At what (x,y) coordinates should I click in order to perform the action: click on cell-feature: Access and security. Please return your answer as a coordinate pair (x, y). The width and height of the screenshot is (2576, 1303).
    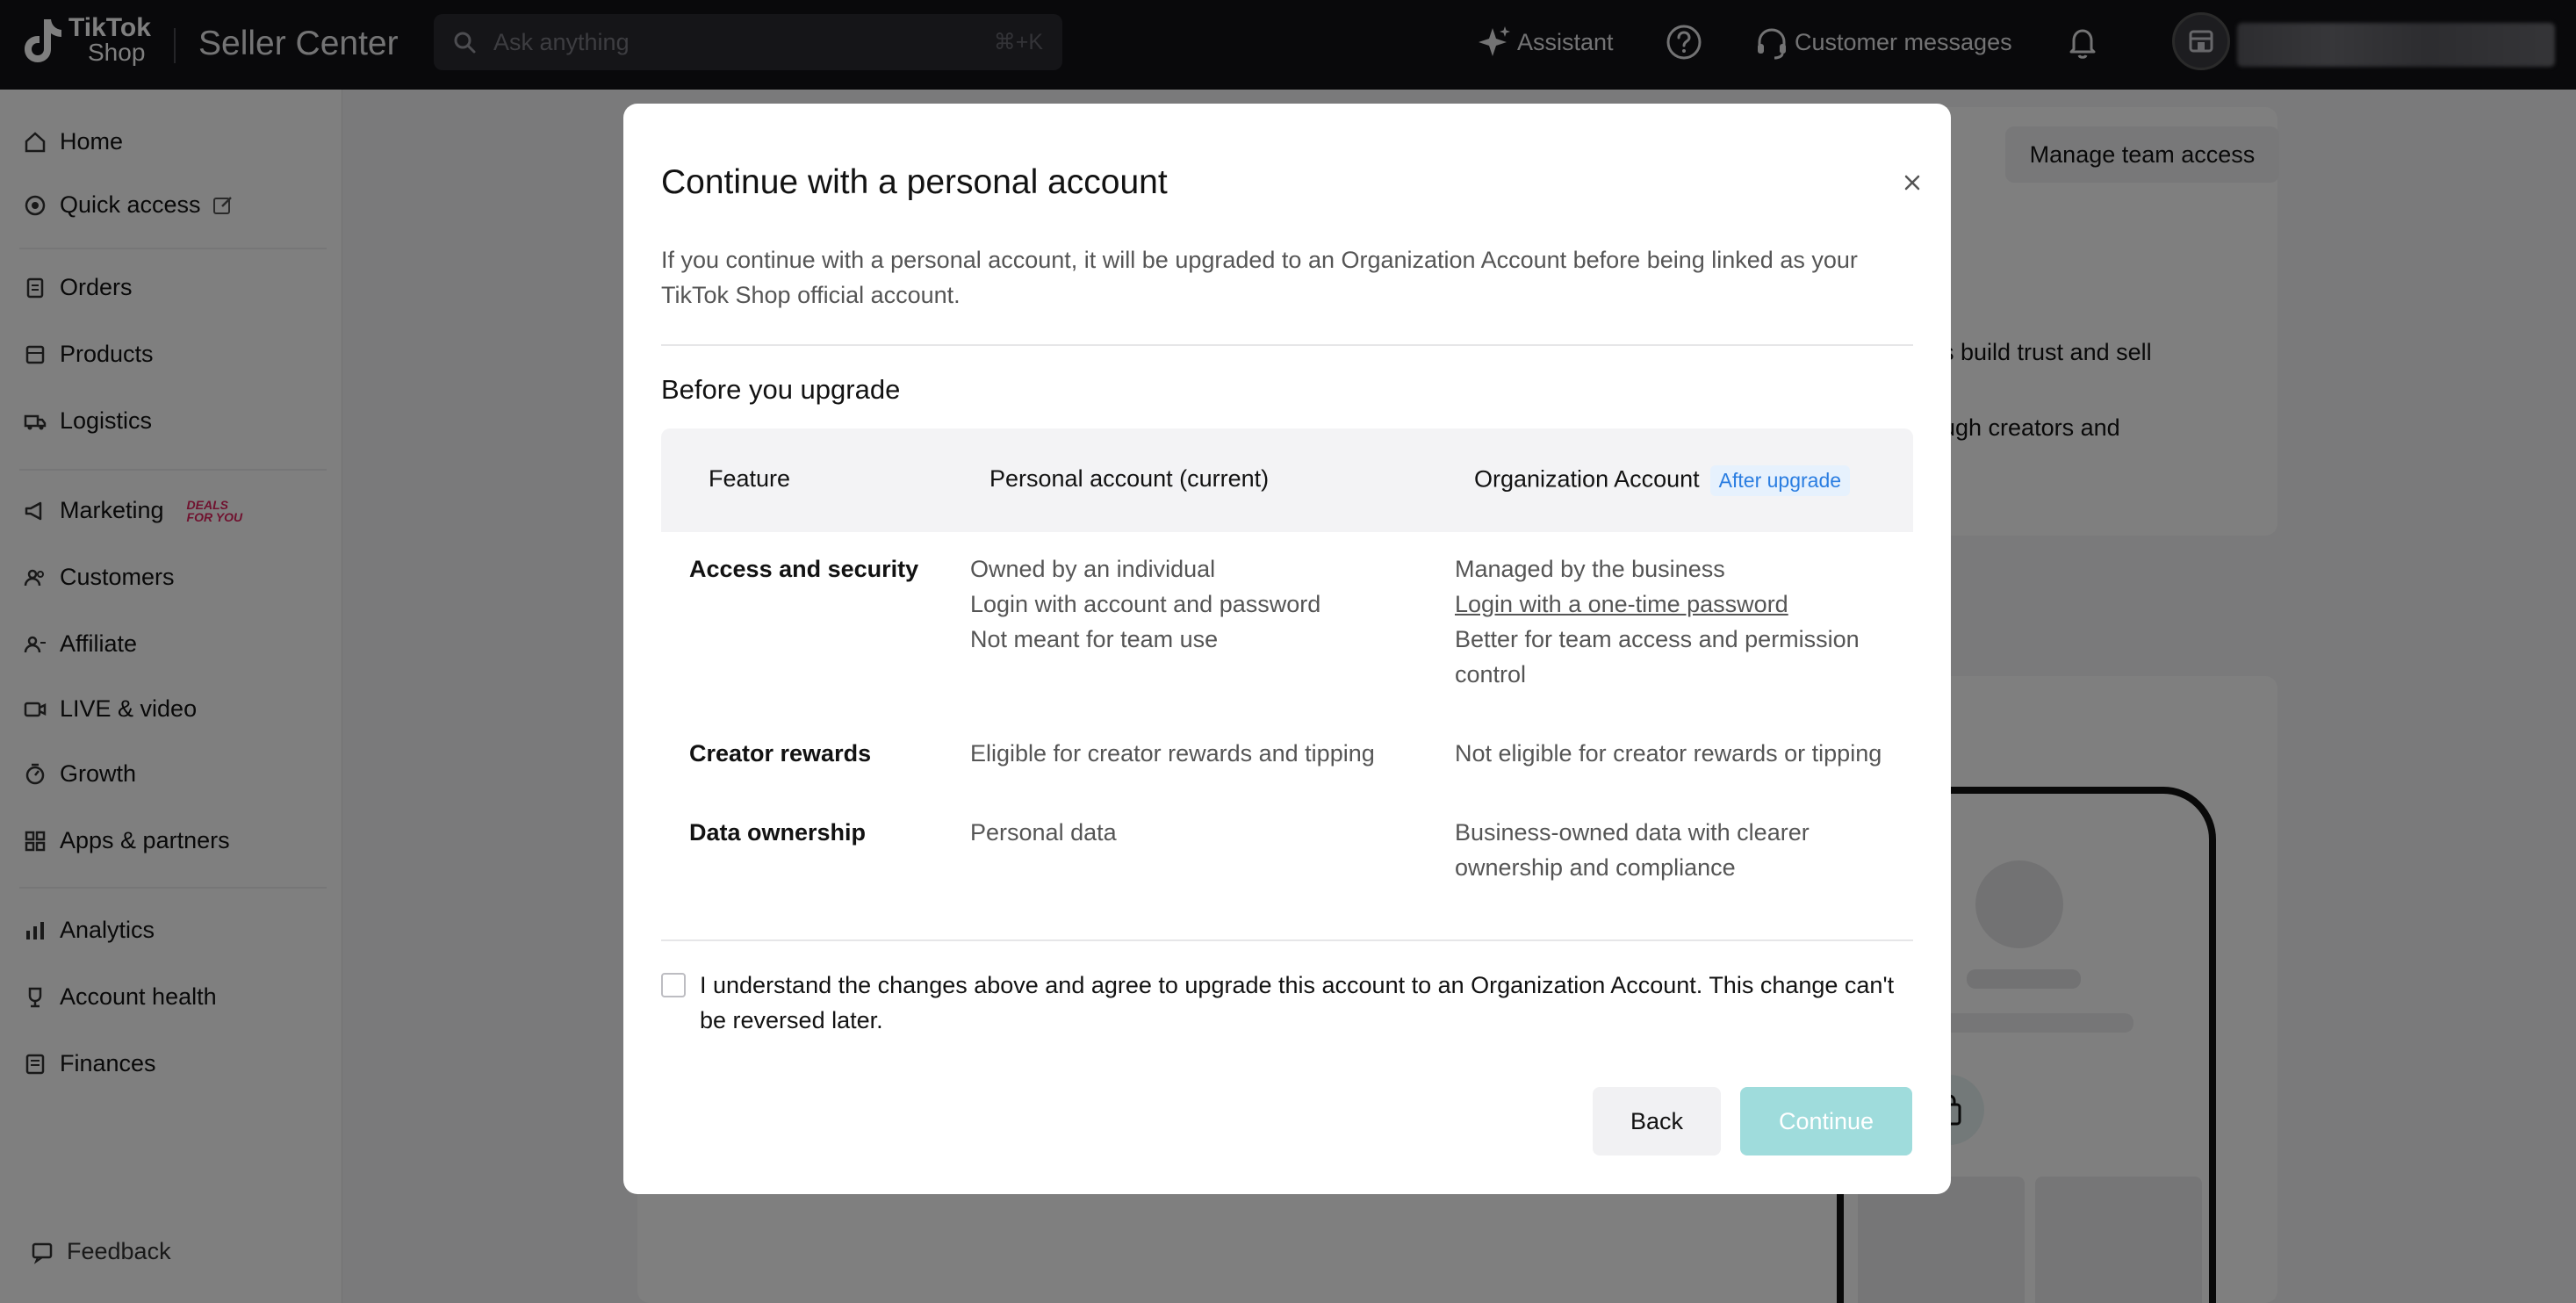
    Looking at the image, I should click on (804, 569).